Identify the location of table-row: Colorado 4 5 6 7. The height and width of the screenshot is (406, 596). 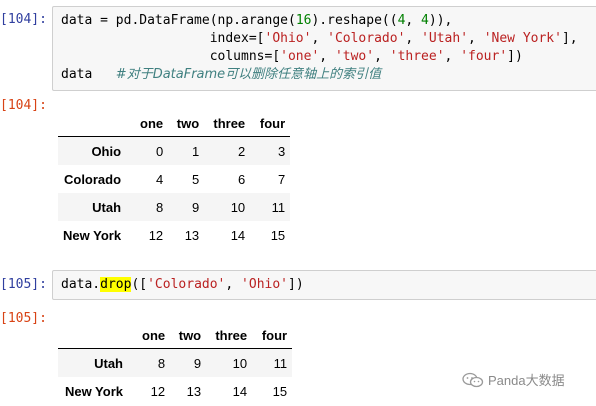
(174, 179).